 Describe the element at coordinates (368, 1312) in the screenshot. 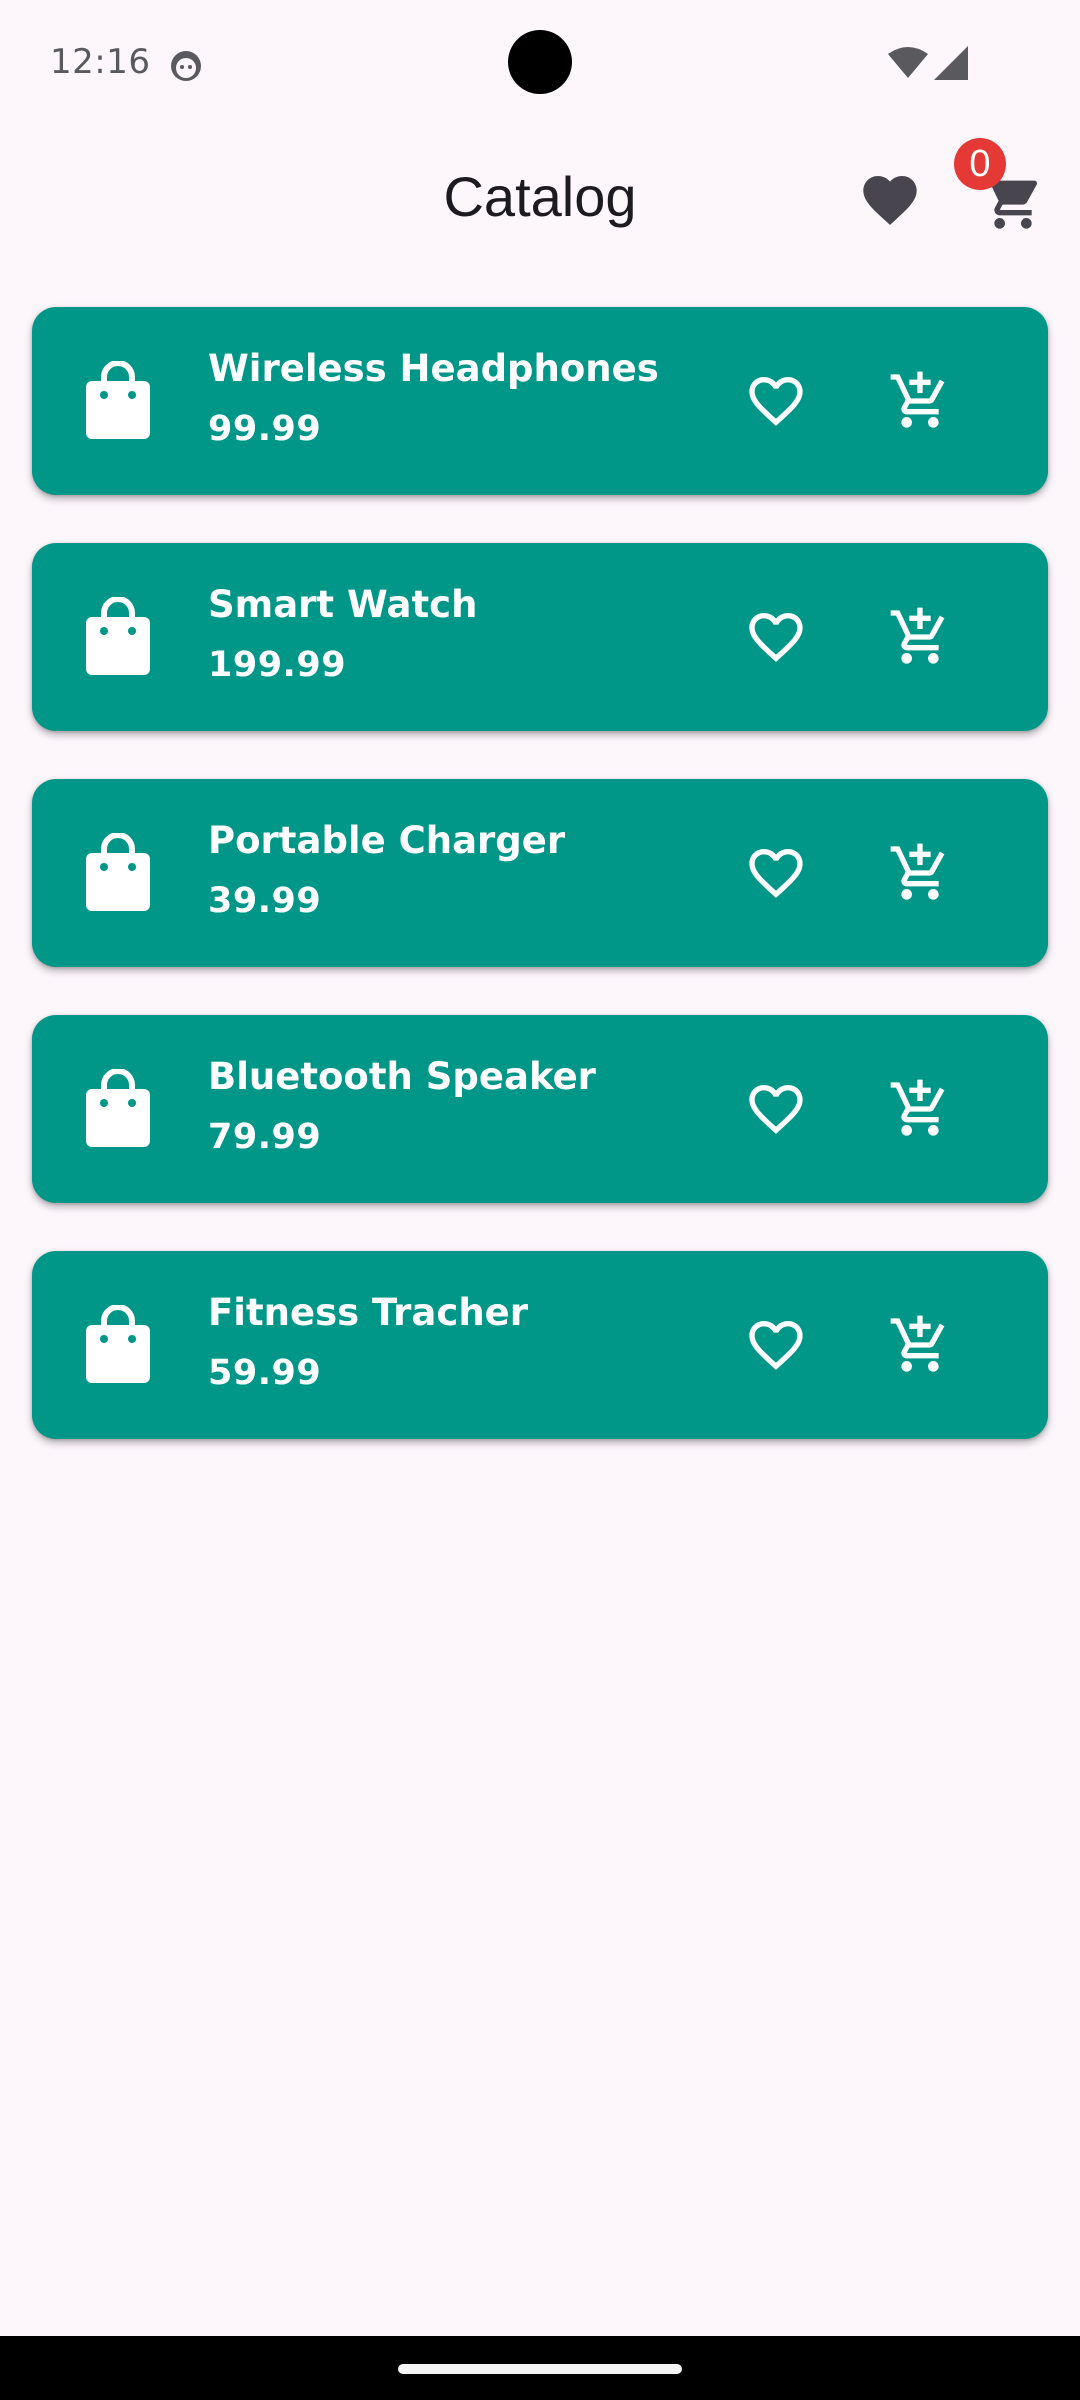

I see `product-name: Fitness Tracher` at that location.